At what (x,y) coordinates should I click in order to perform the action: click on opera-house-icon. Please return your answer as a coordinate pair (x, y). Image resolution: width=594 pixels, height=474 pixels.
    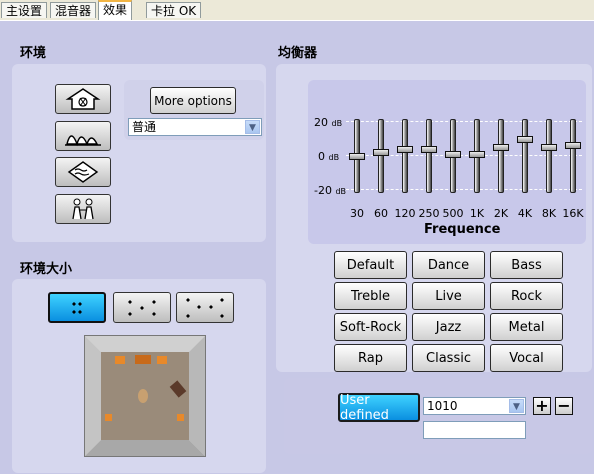
    Looking at the image, I should click on (83, 136).